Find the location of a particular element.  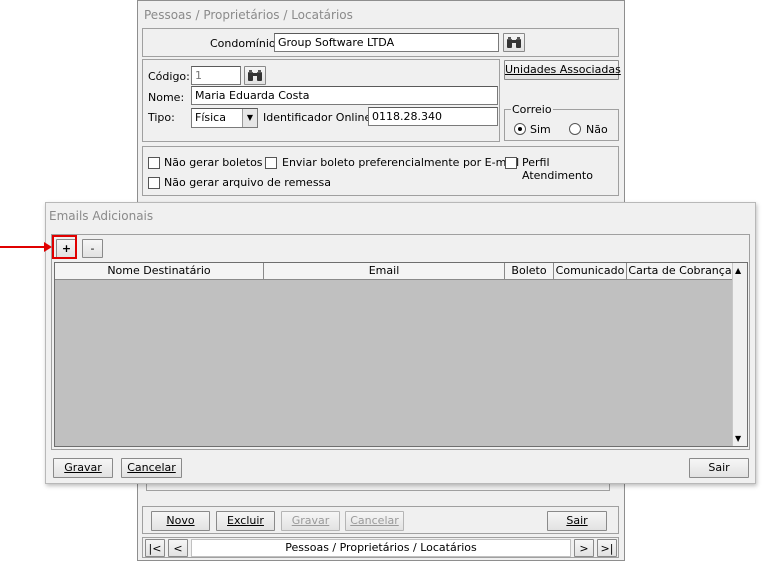

dialog-cancelar-button: Cancelar is located at coordinates (151, 468).